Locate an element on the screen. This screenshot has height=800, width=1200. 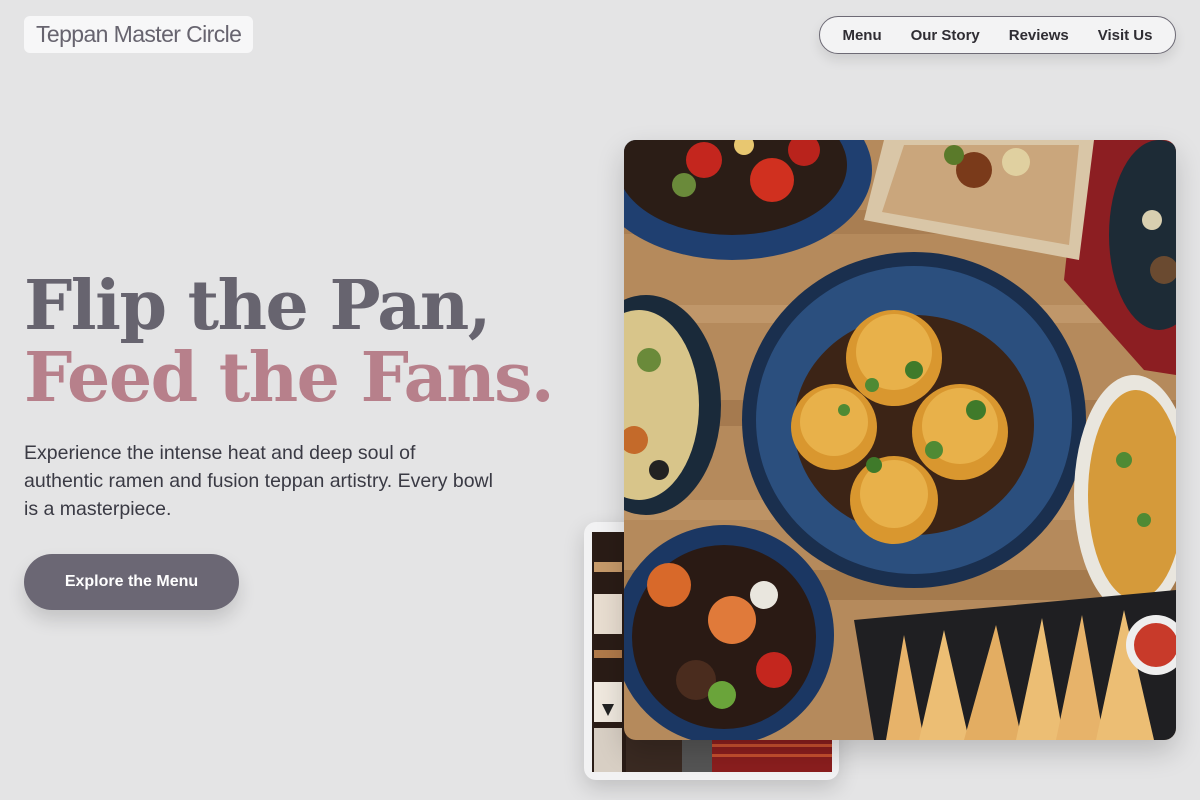
brand-logo: Teppan Master Circle is located at coordinates (139, 34).